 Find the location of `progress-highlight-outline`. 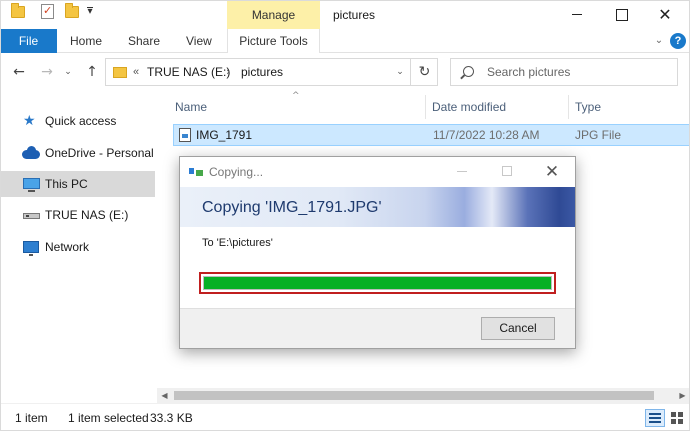

progress-highlight-outline is located at coordinates (377, 283).